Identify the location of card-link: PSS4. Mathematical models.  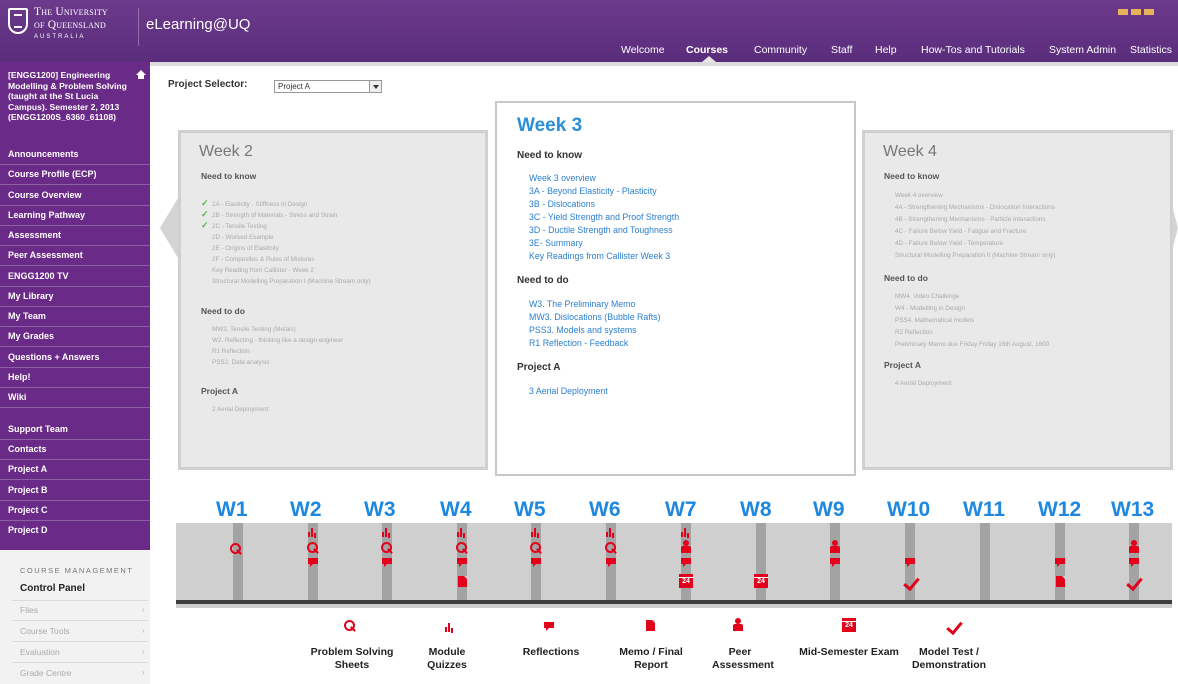
(934, 320).